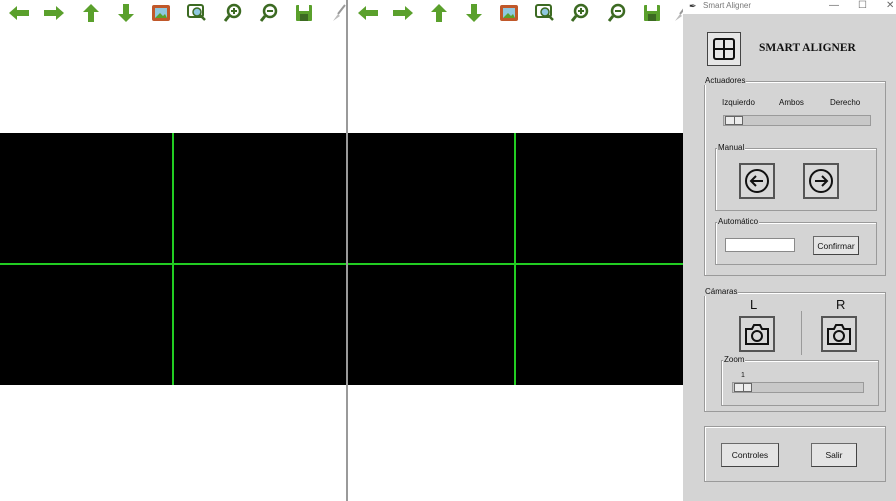 The image size is (896, 501). I want to click on arrow-circle-right-icon, so click(821, 181).